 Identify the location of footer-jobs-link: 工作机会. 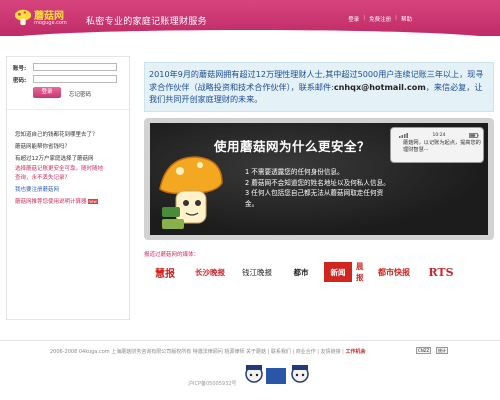
(355, 352).